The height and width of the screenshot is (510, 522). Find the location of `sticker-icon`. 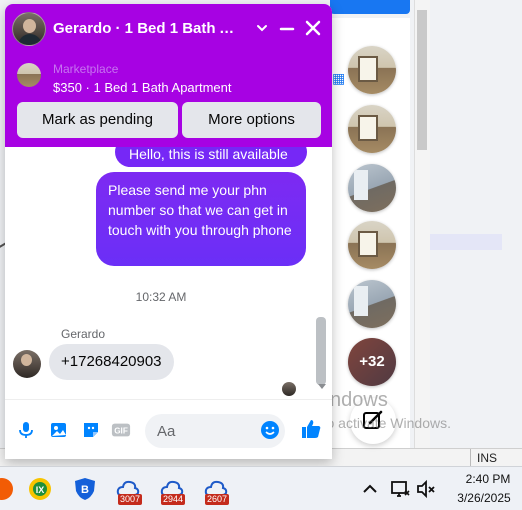

sticker-icon is located at coordinates (91, 430).